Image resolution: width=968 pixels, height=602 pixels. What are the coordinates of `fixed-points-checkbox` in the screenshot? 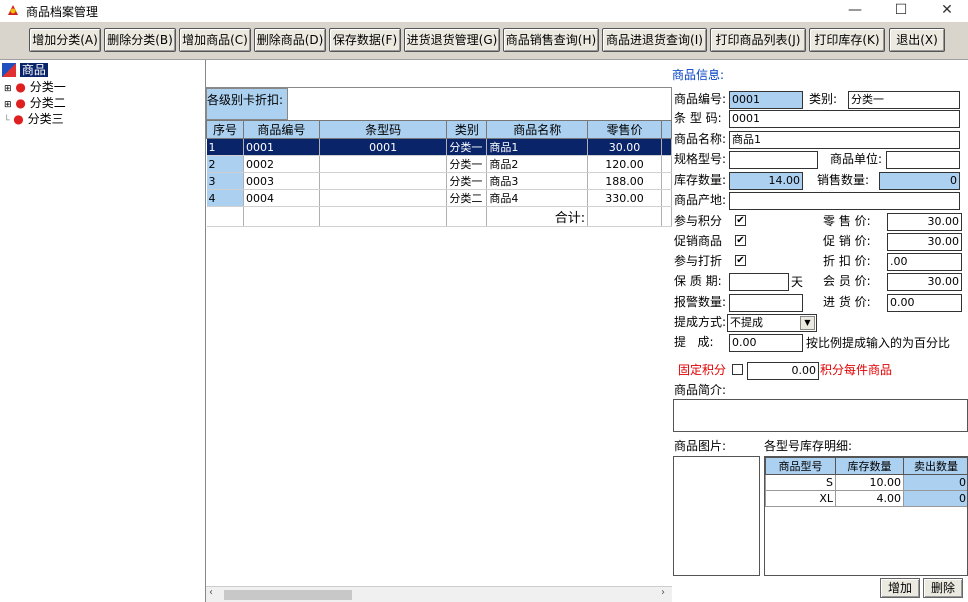 It's located at (737, 369).